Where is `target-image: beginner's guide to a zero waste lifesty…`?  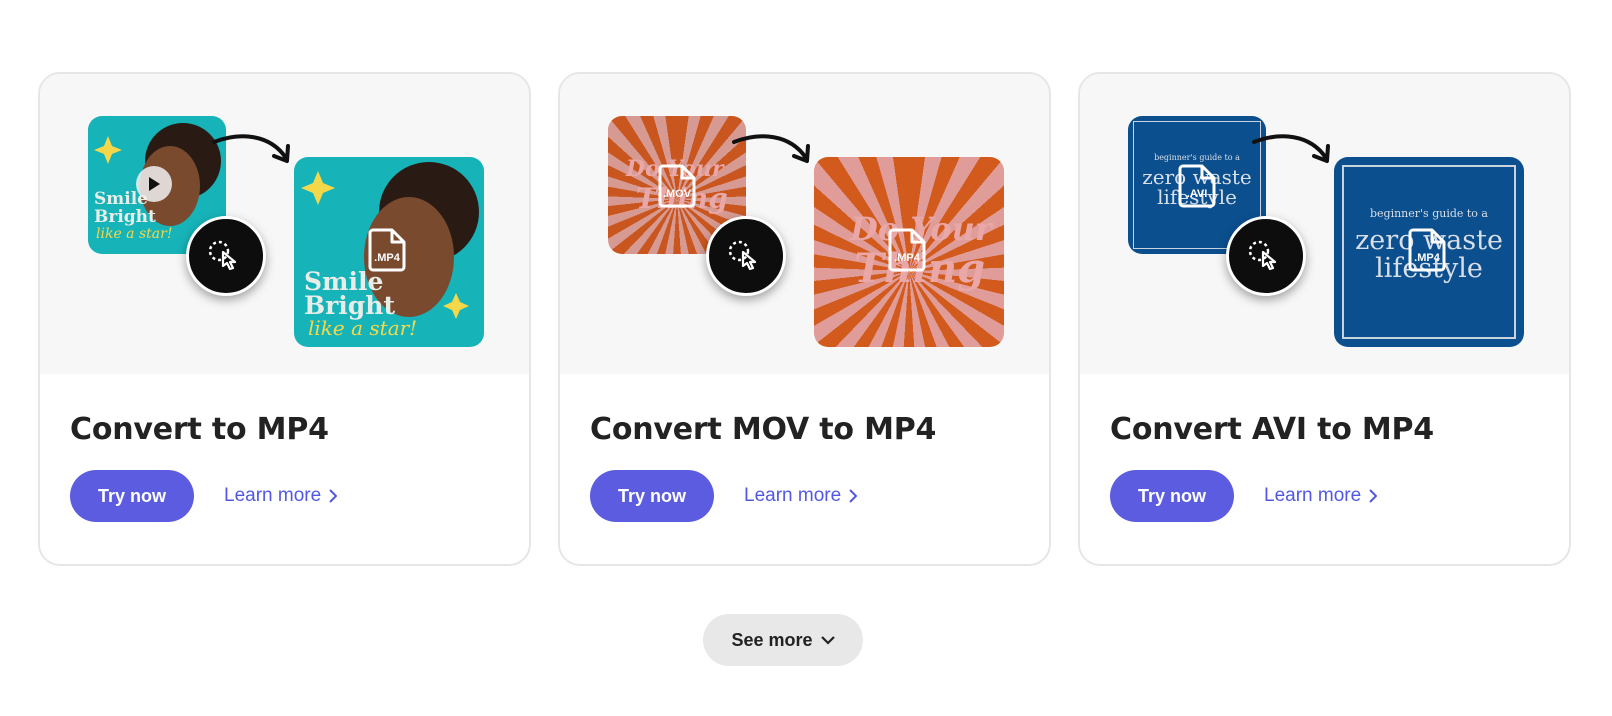
target-image: beginner's guide to a zero waste lifesty… is located at coordinates (1429, 252).